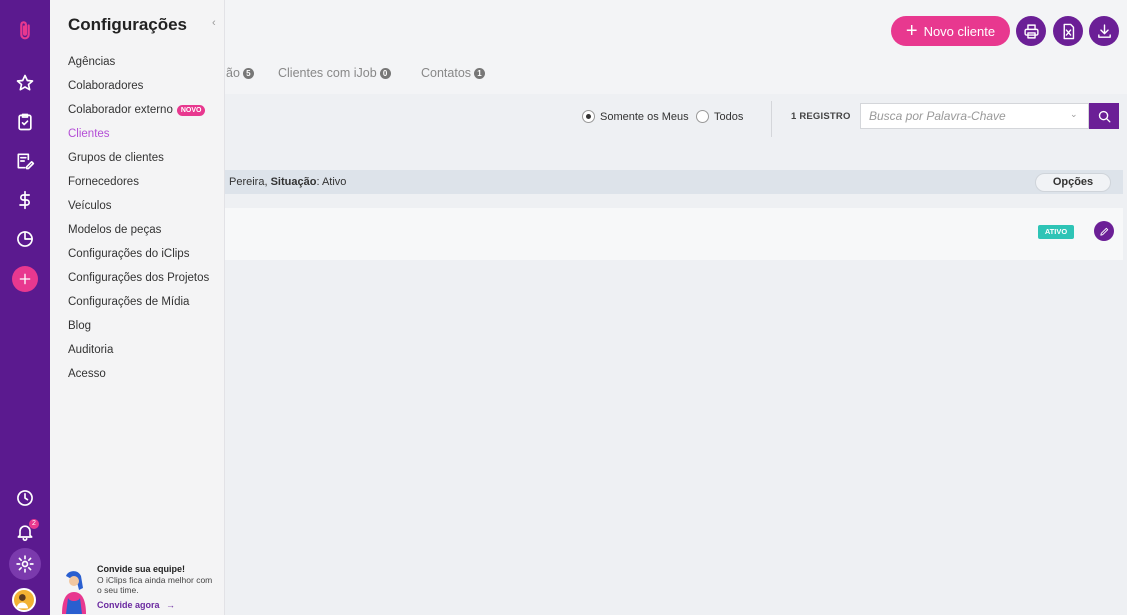 This screenshot has height=615, width=1127. I want to click on new-client-label: Novo cliente, so click(959, 31).